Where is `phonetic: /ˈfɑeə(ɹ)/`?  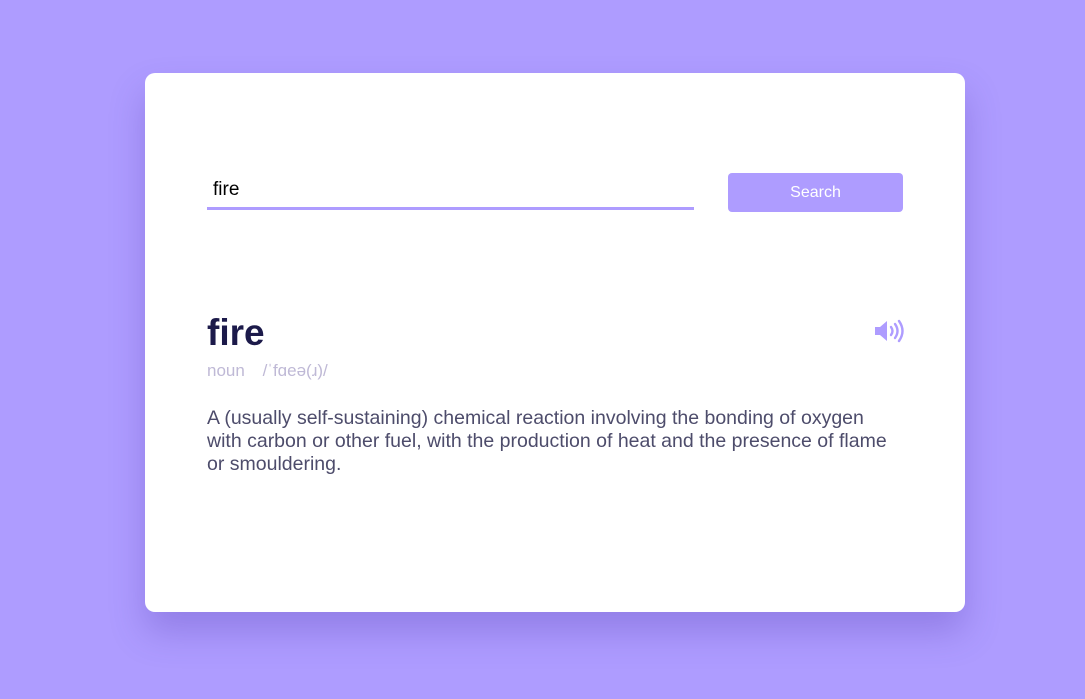
phonetic: /ˈfɑeə(ɹ)/ is located at coordinates (295, 370).